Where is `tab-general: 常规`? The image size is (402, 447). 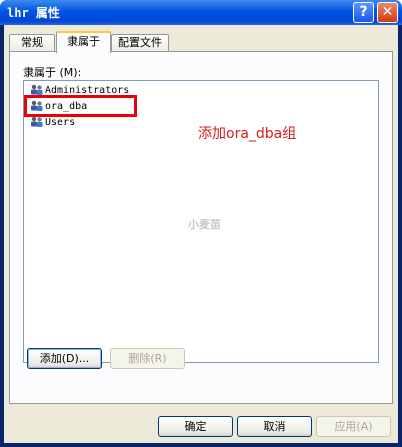
tab-general: 常规 is located at coordinates (32, 42).